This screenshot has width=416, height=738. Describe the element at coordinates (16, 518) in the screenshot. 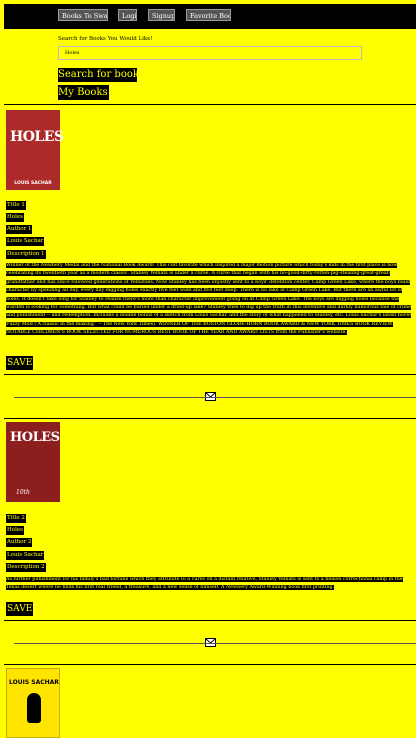

I see `book-title-label: Title 2` at that location.